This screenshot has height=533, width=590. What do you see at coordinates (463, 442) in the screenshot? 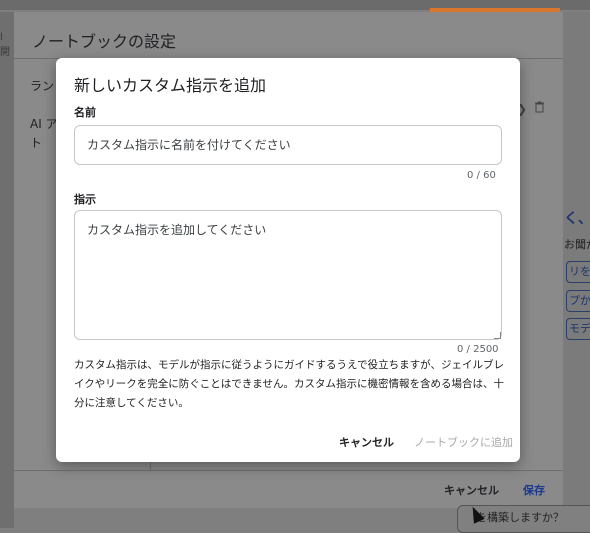
I see `add-to-notebook-button: ノートブックに追加` at bounding box center [463, 442].